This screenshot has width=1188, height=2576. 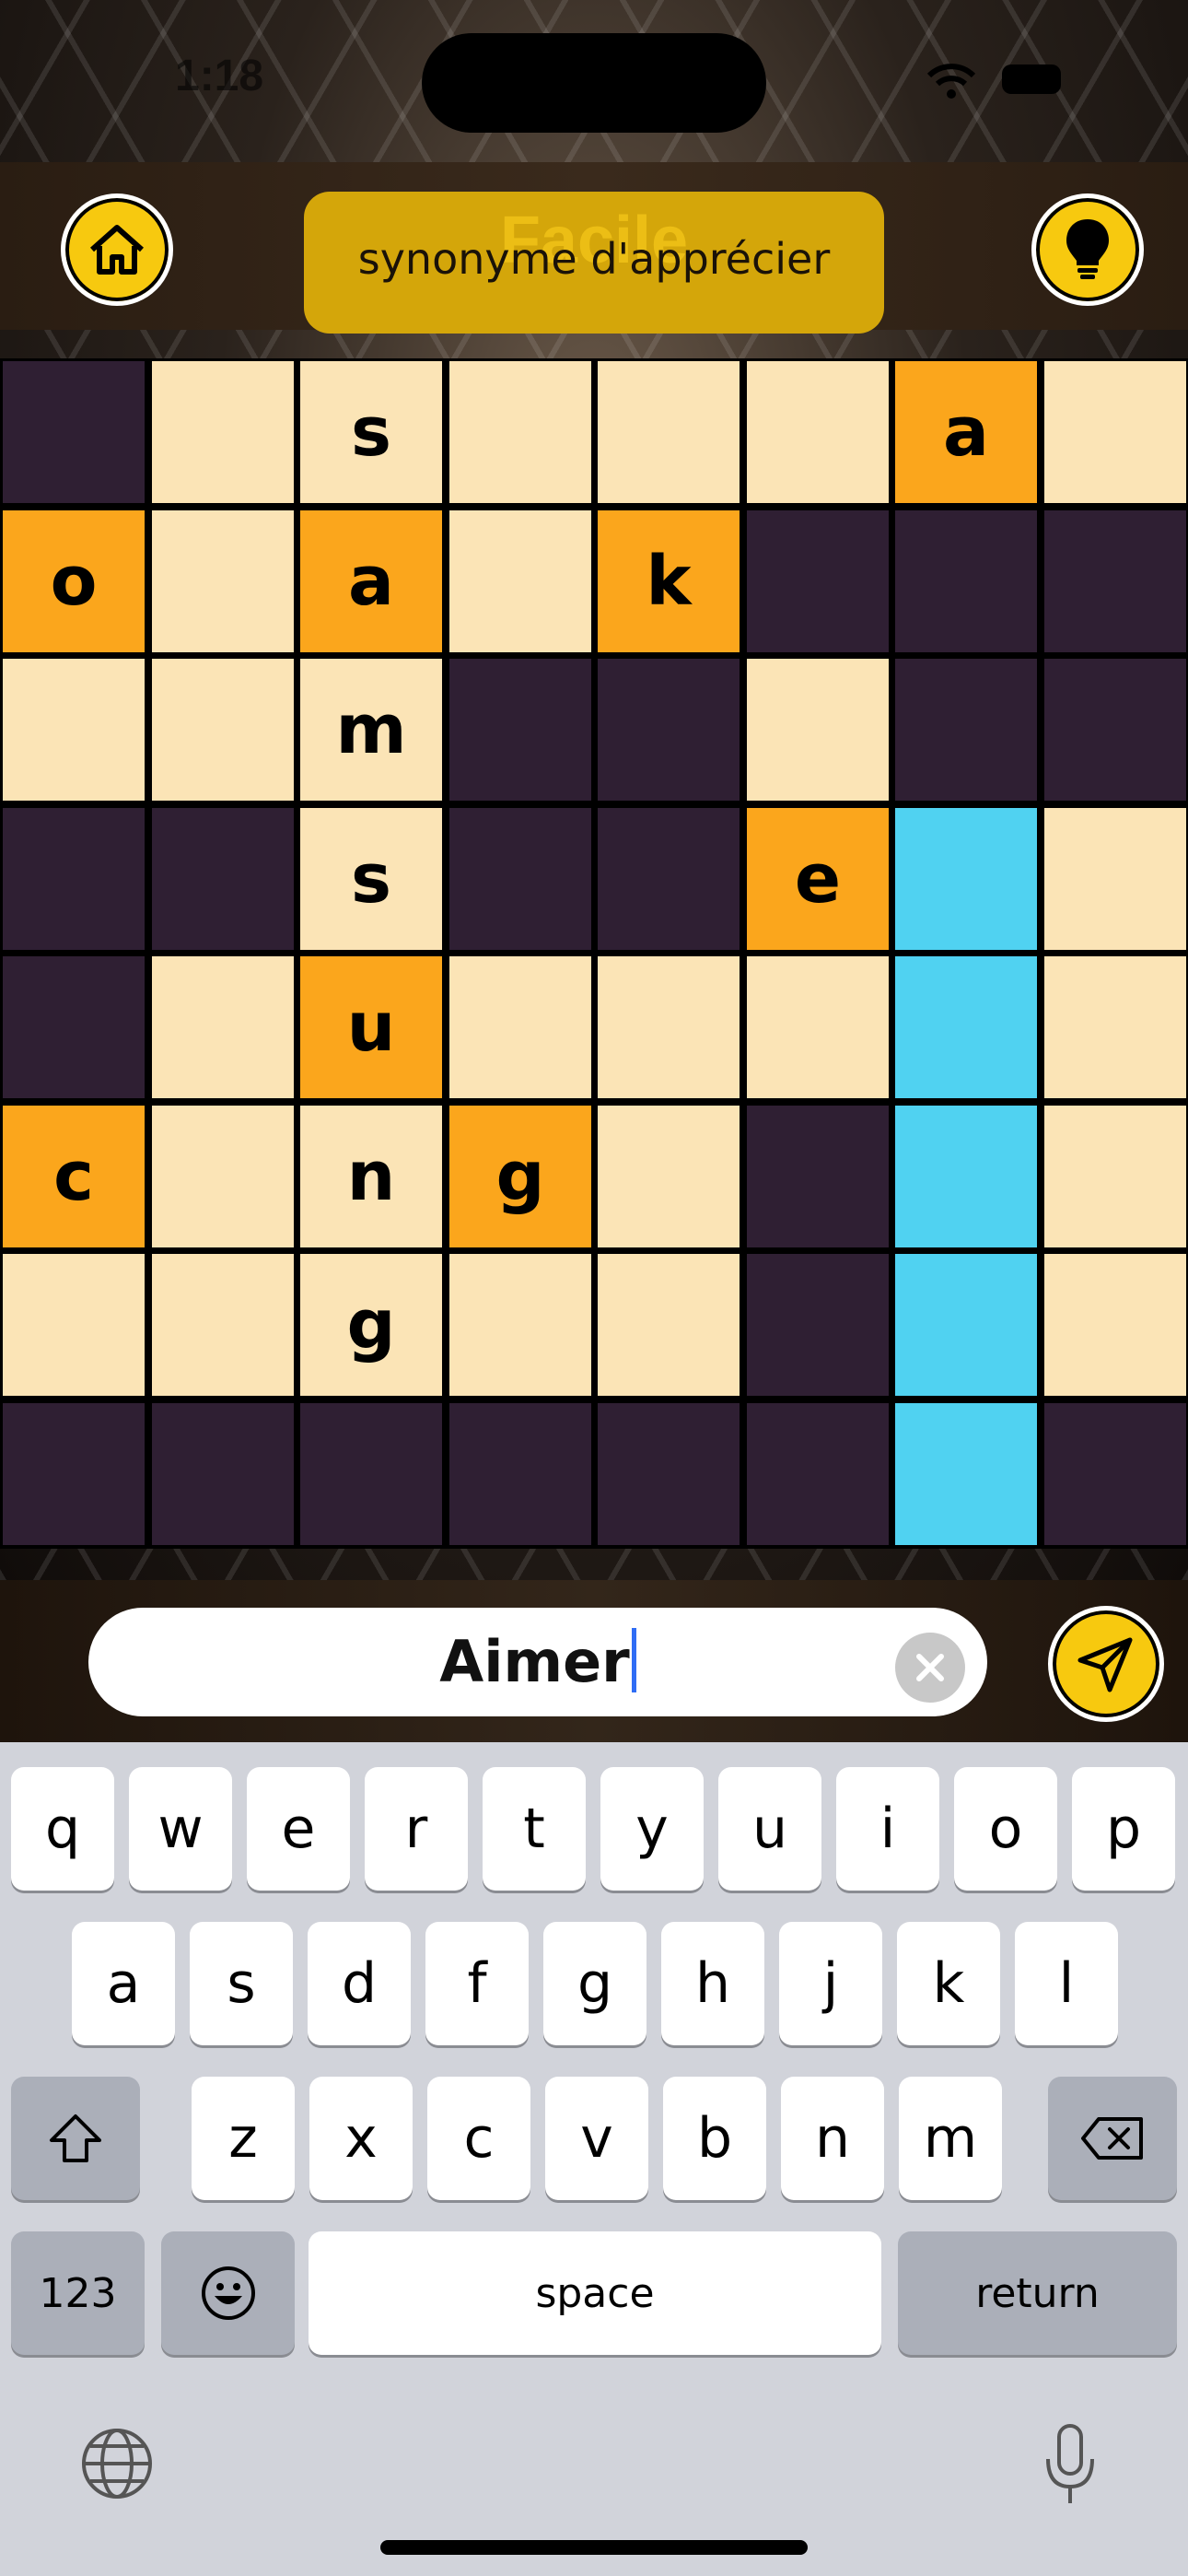 What do you see at coordinates (361, 2138) in the screenshot?
I see `key-x: x` at bounding box center [361, 2138].